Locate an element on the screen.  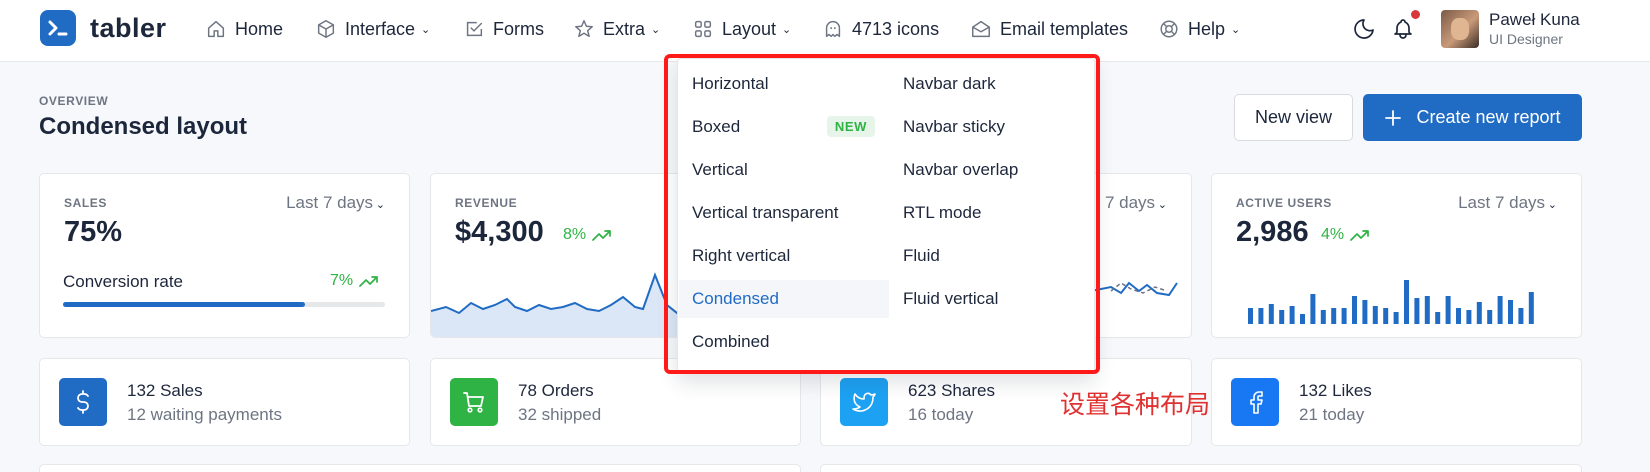
stat-sub: 16 today is located at coordinates (941, 414).